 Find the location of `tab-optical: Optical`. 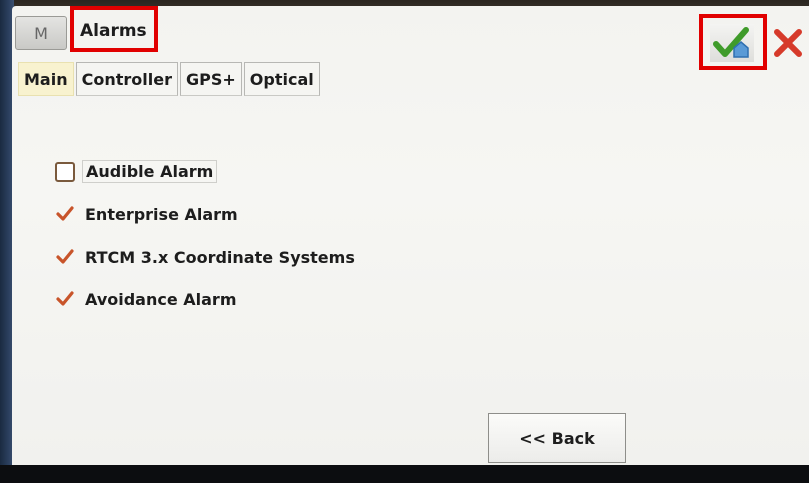

tab-optical: Optical is located at coordinates (281, 79).